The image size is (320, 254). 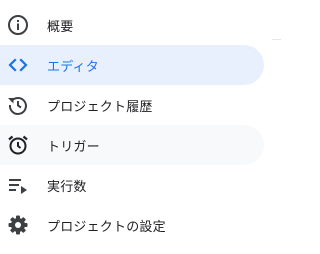 I want to click on history-icon, so click(x=18, y=105).